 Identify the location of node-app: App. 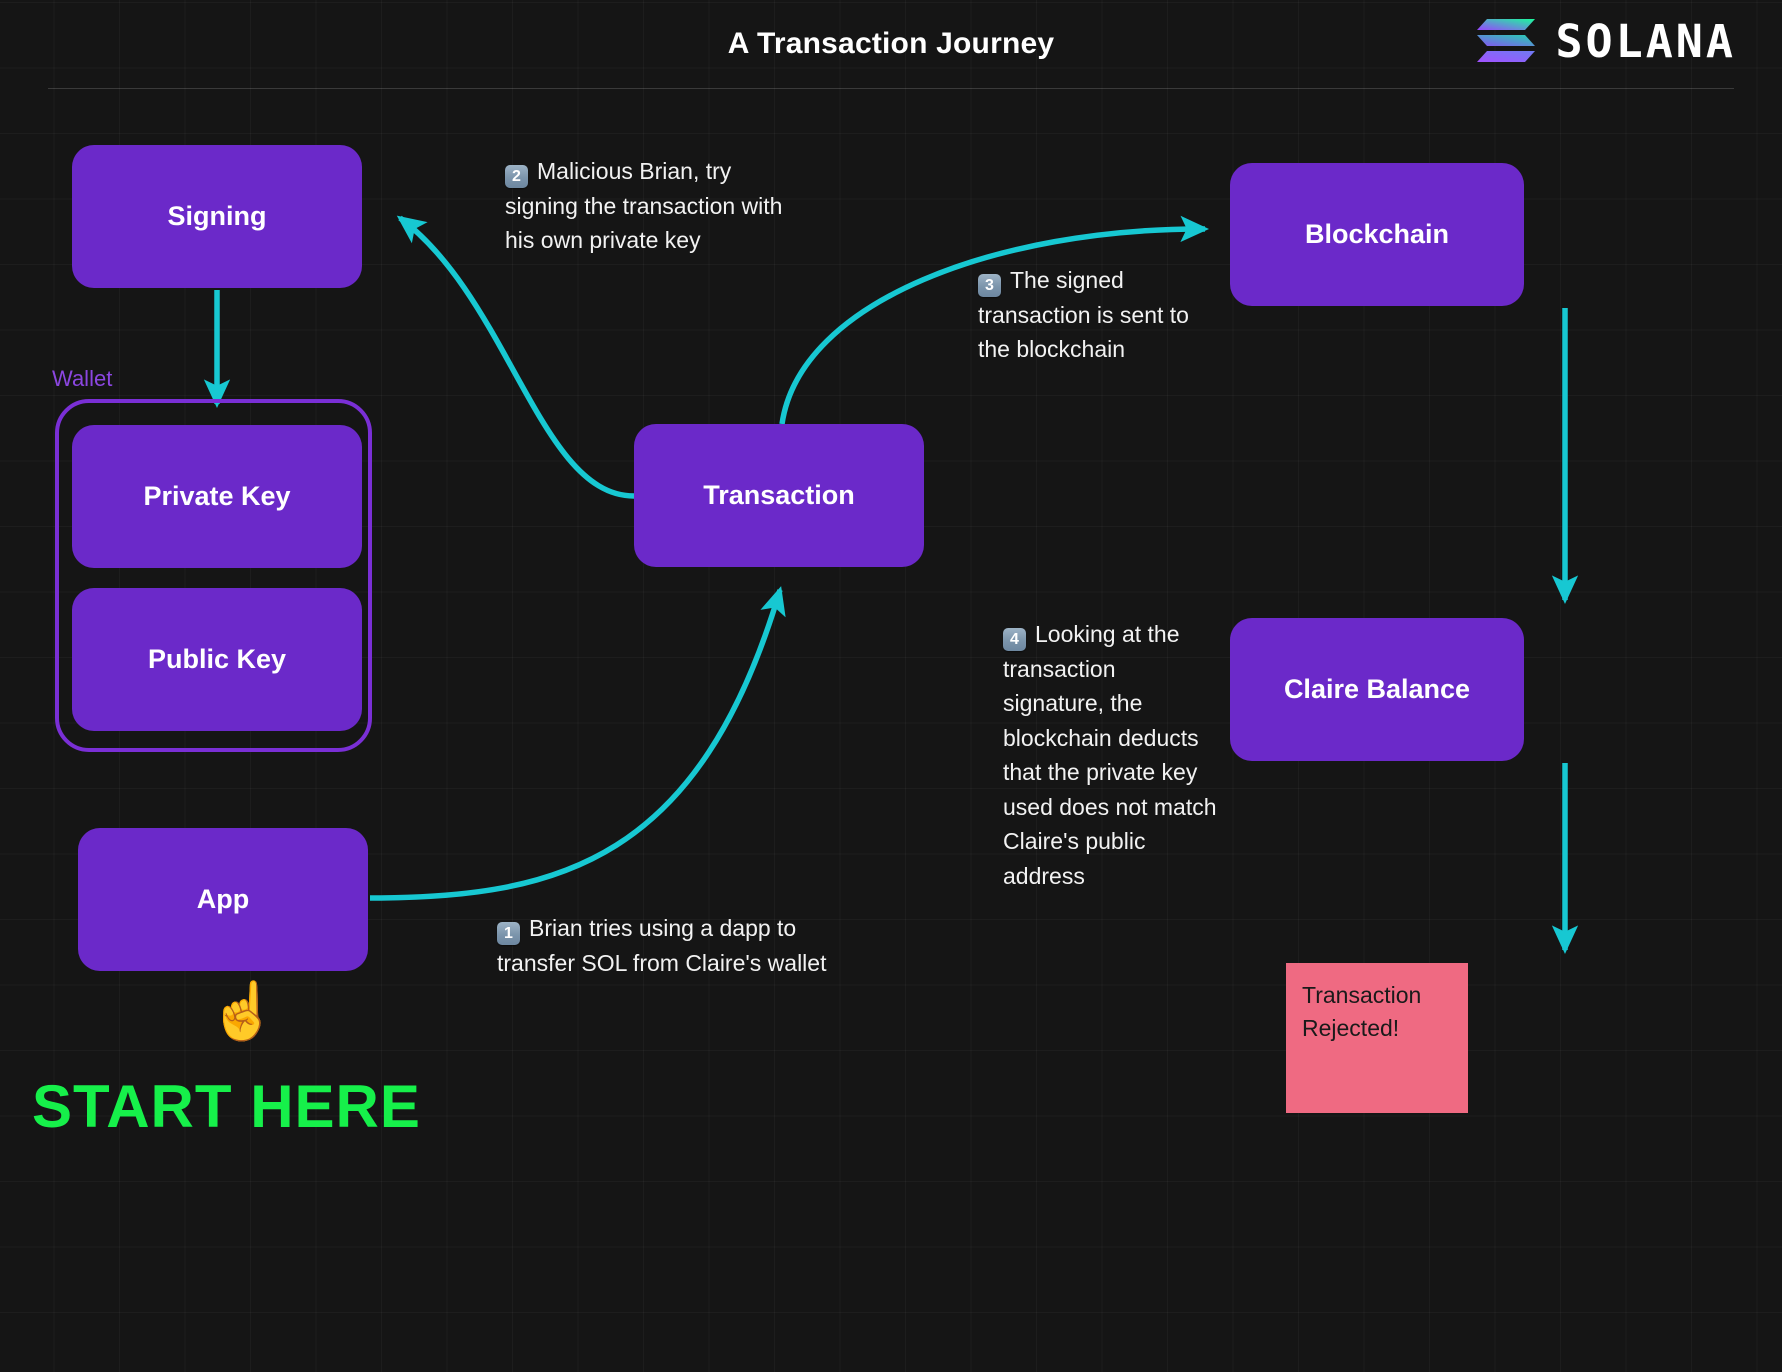
(223, 899).